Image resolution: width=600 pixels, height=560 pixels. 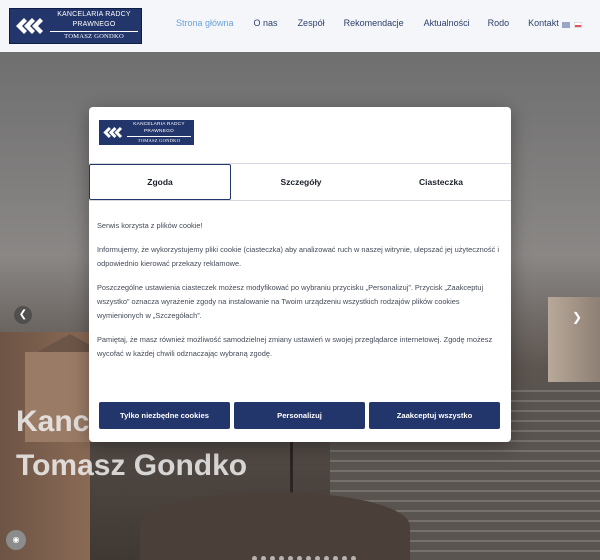 What do you see at coordinates (311, 25) in the screenshot?
I see `nav-item-team: Zespół` at bounding box center [311, 25].